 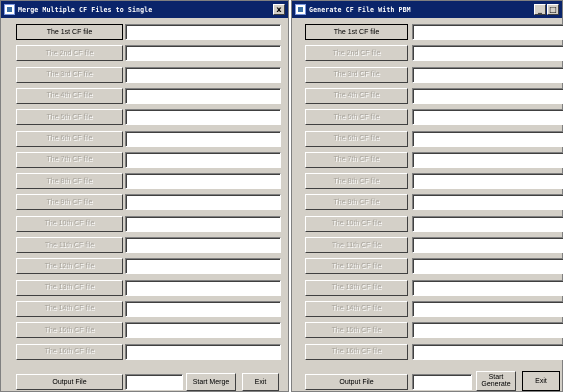 I want to click on minimize-button: _, so click(x=540, y=9).